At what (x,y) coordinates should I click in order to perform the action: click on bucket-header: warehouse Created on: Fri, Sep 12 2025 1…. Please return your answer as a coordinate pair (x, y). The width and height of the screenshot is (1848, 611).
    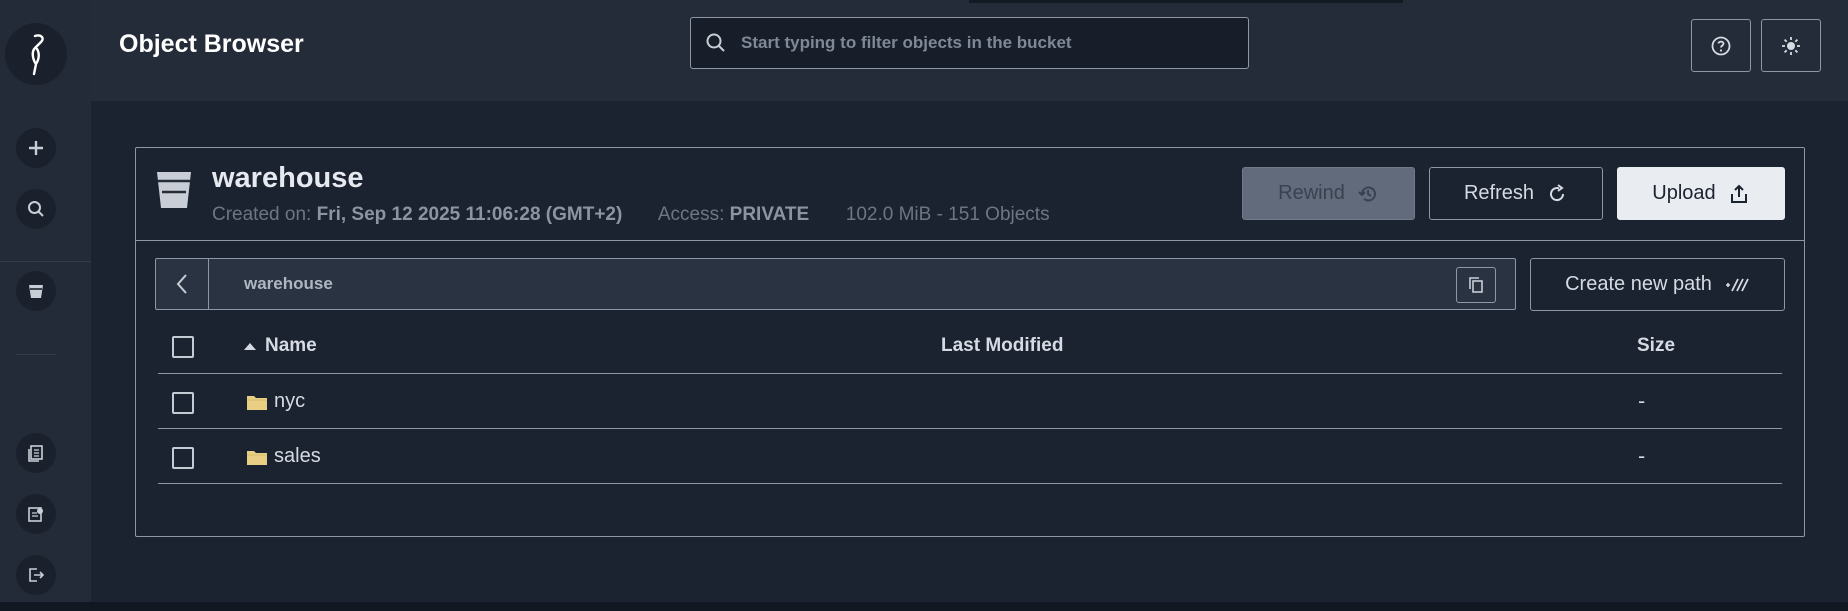
    Looking at the image, I should click on (970, 194).